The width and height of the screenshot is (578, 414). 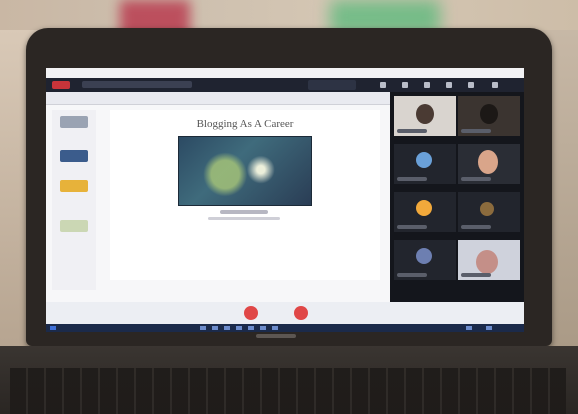 What do you see at coordinates (457, 199) in the screenshot?
I see `participant-gallery` at bounding box center [457, 199].